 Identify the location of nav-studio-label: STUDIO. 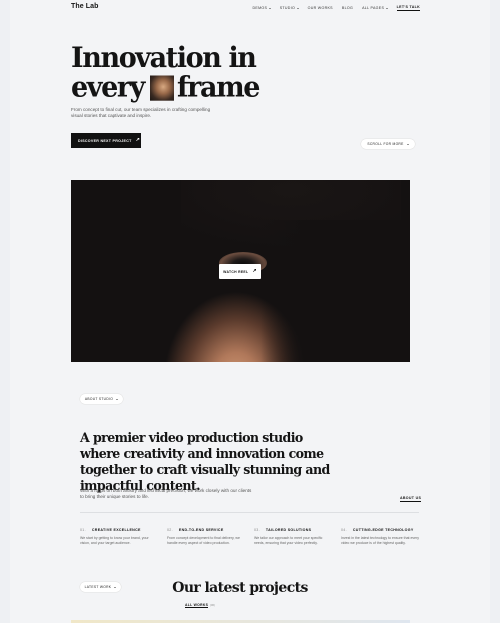
(287, 8).